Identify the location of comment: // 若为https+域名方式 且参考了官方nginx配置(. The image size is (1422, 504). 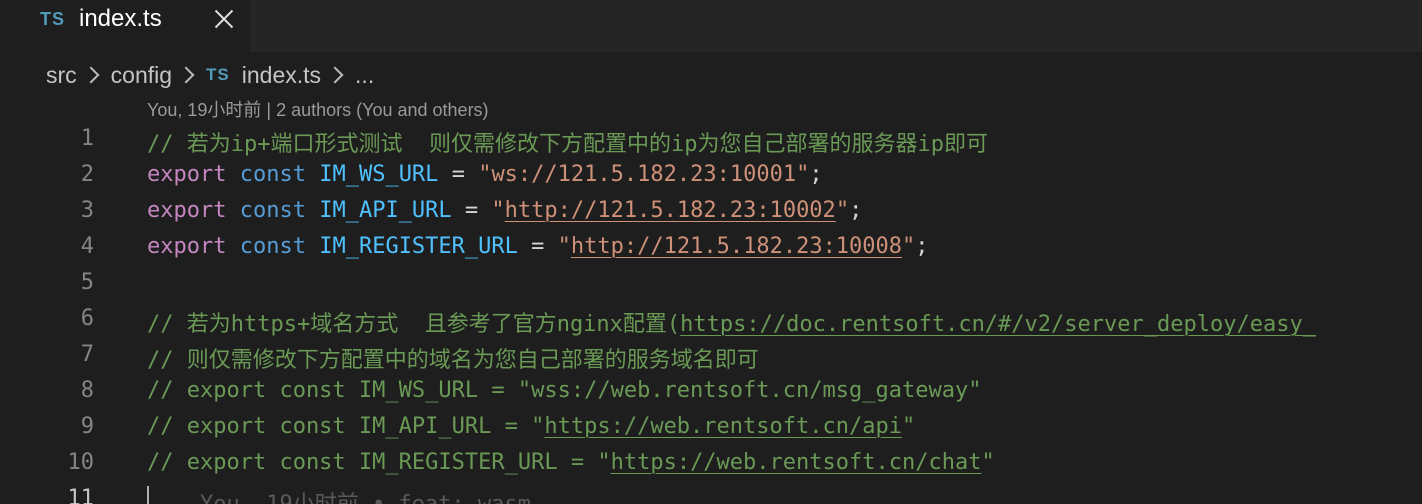
(414, 324).